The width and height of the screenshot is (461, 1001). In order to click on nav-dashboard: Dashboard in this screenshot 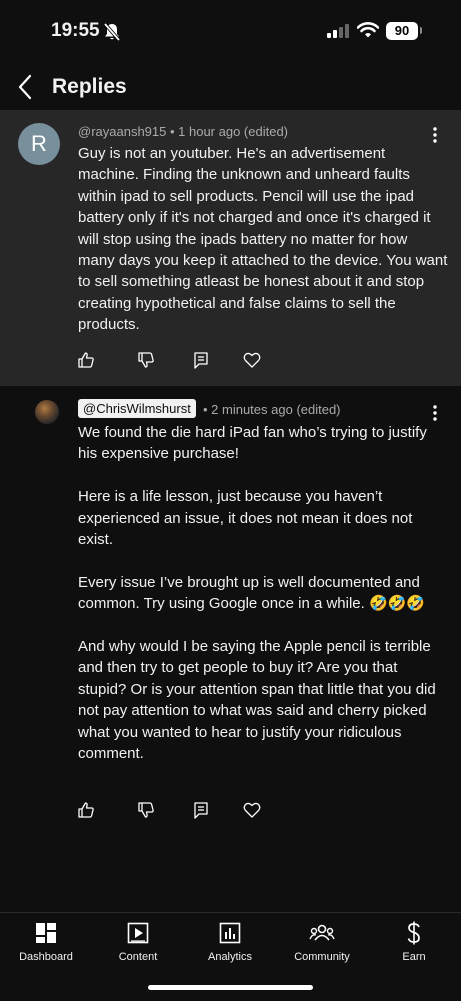, I will do `click(46, 942)`.